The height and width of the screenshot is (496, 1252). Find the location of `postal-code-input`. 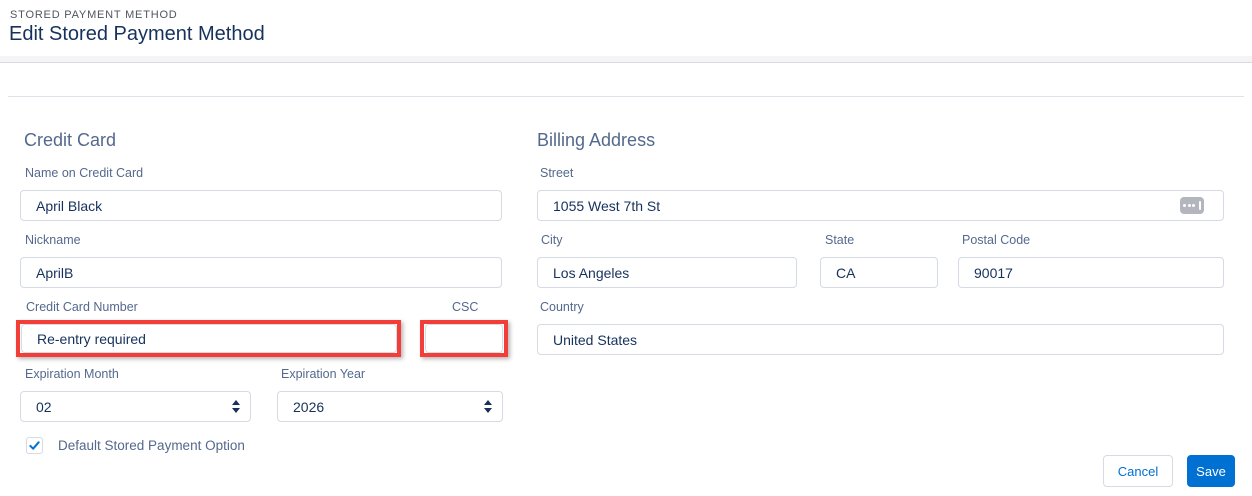

postal-code-input is located at coordinates (1091, 272).